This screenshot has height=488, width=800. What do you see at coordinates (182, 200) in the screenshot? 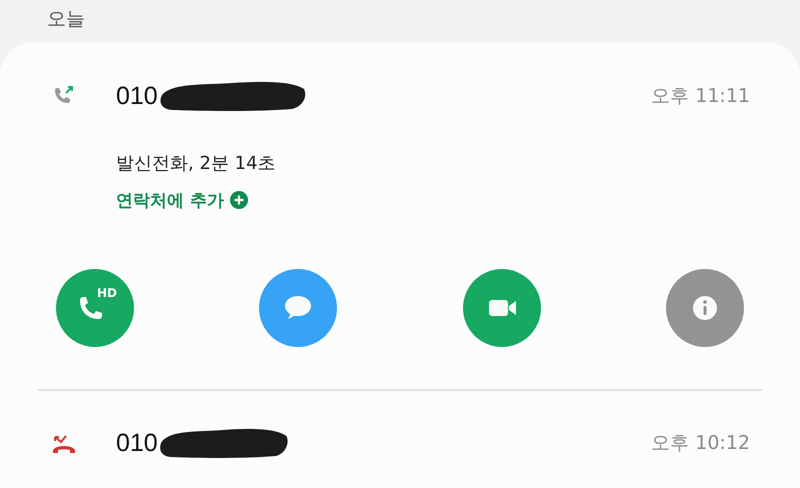
I see `add-contact-link: 연락처에 추가` at bounding box center [182, 200].